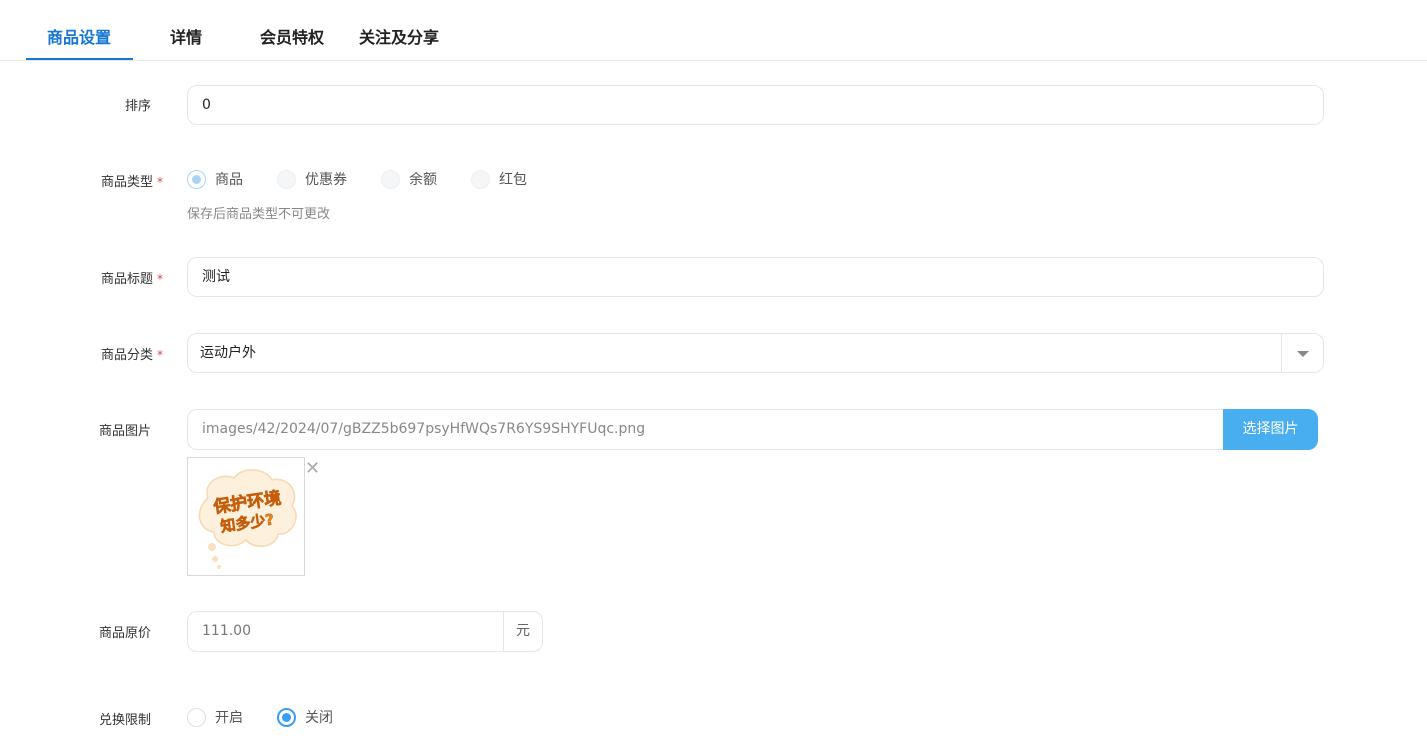 The width and height of the screenshot is (1427, 744). Describe the element at coordinates (79, 59) in the screenshot. I see `active-tab-indicator` at that location.